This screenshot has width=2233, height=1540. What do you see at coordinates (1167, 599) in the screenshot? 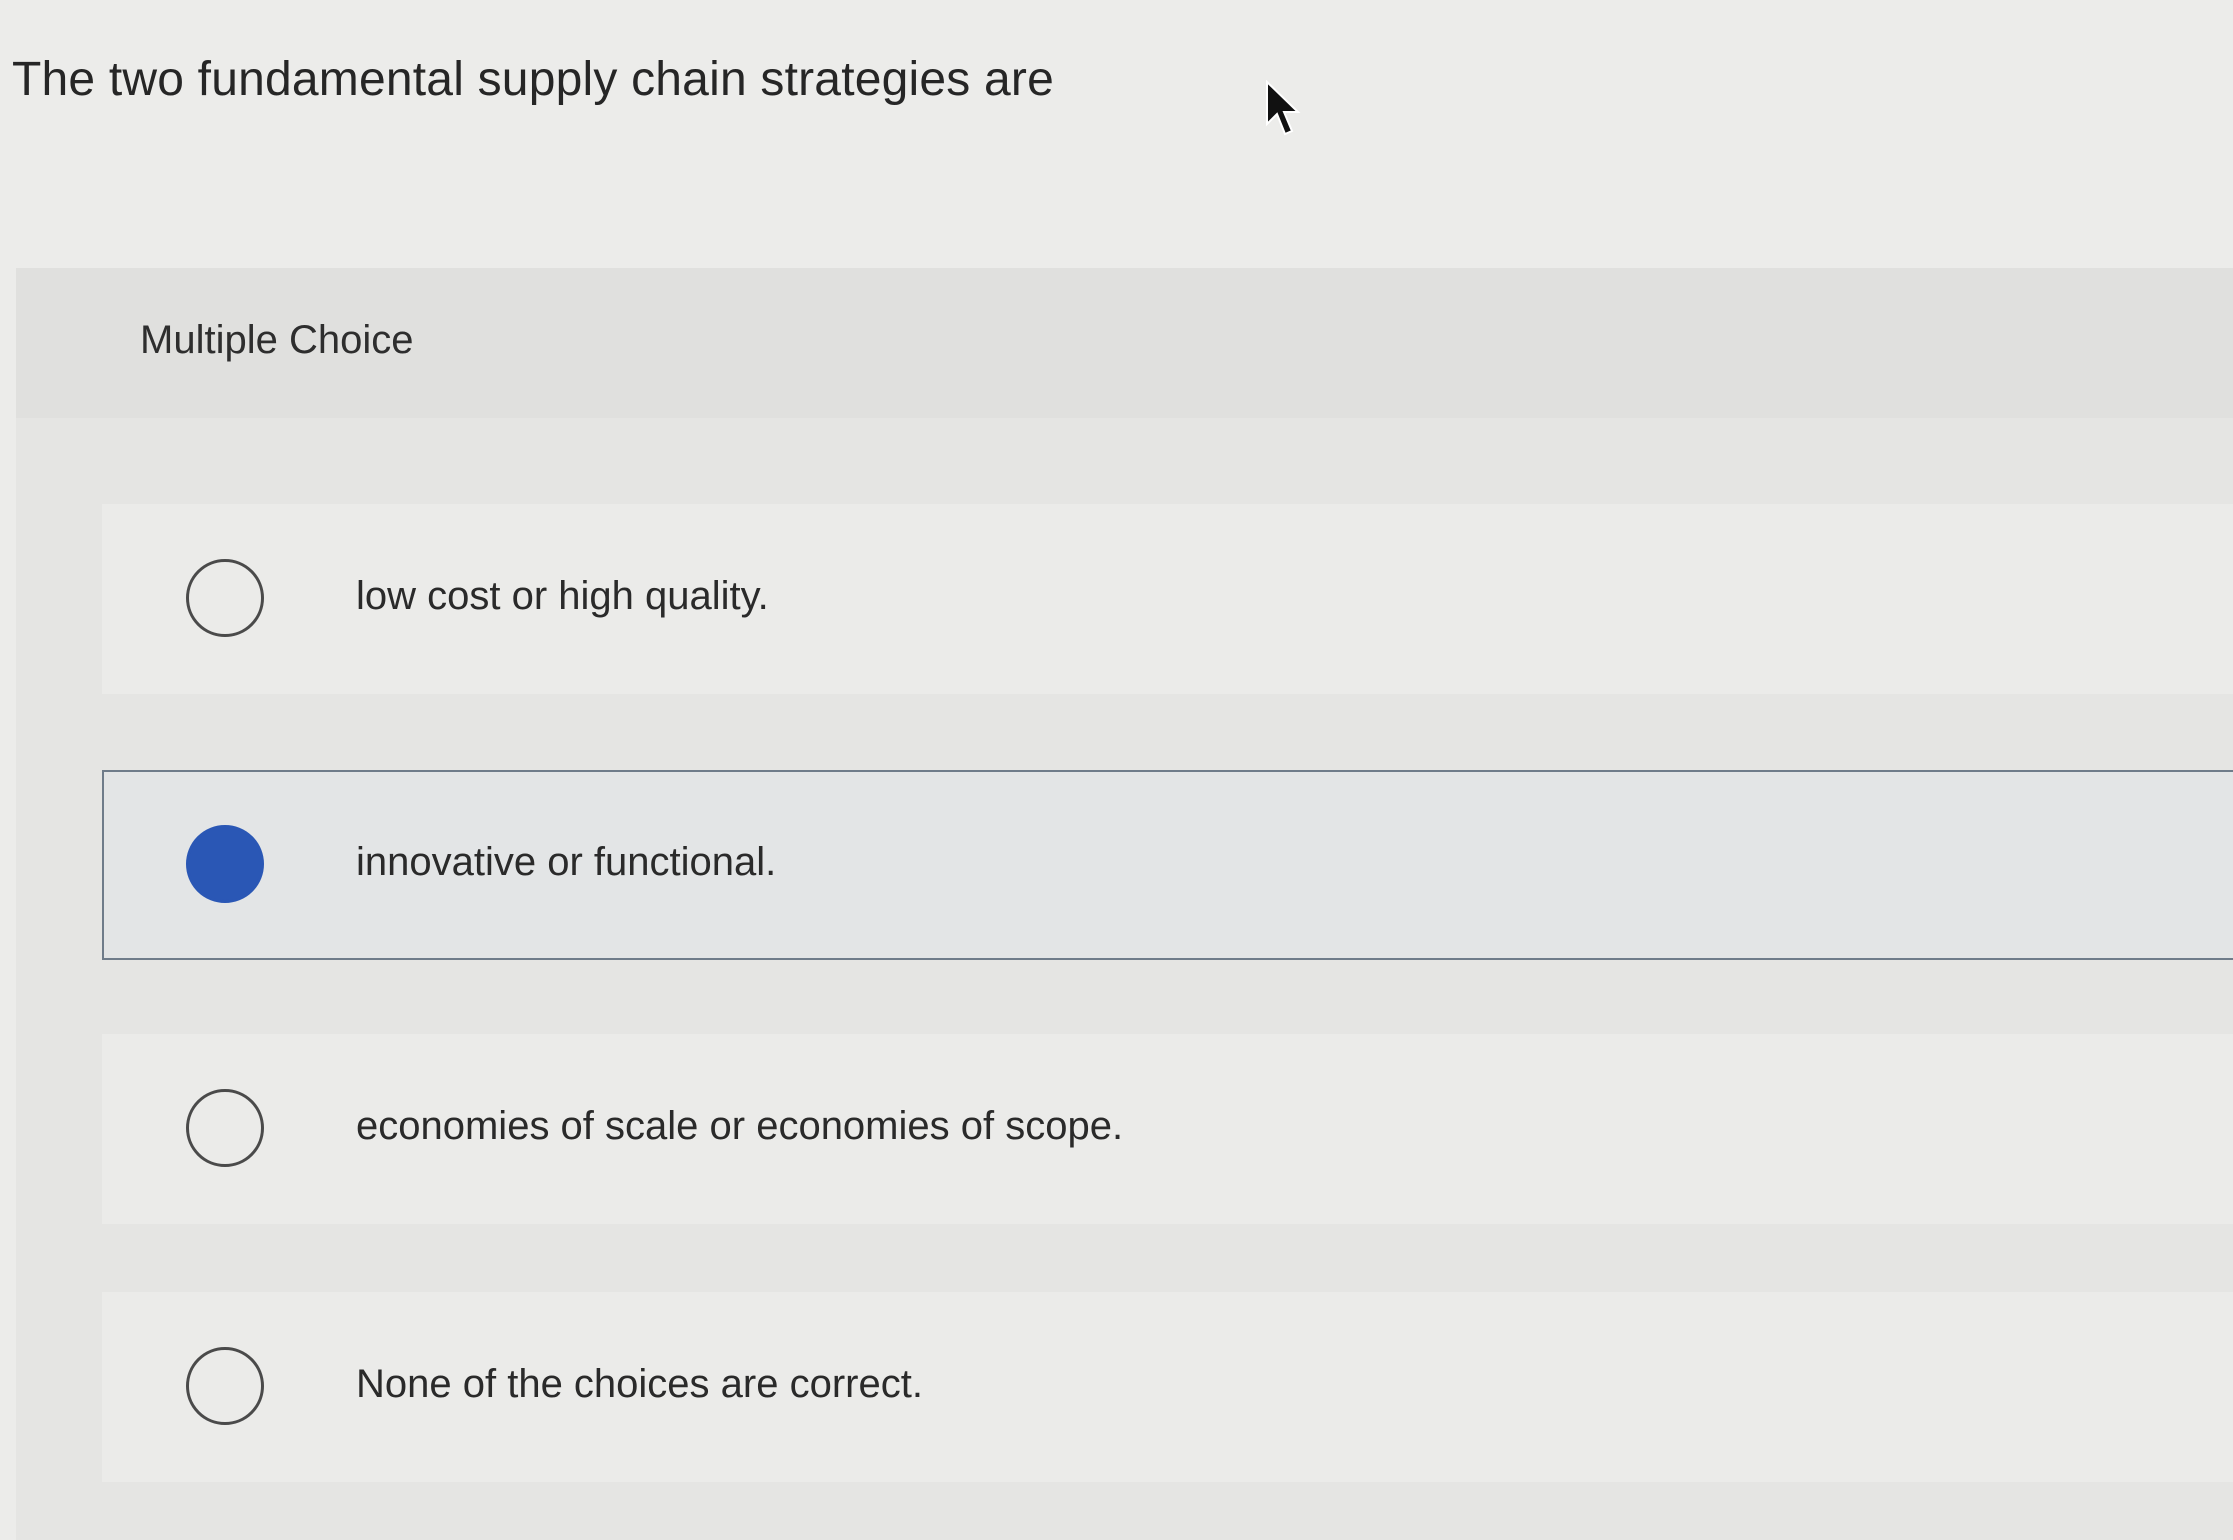
I see `answer-option-1: low cost or high quality.` at bounding box center [1167, 599].